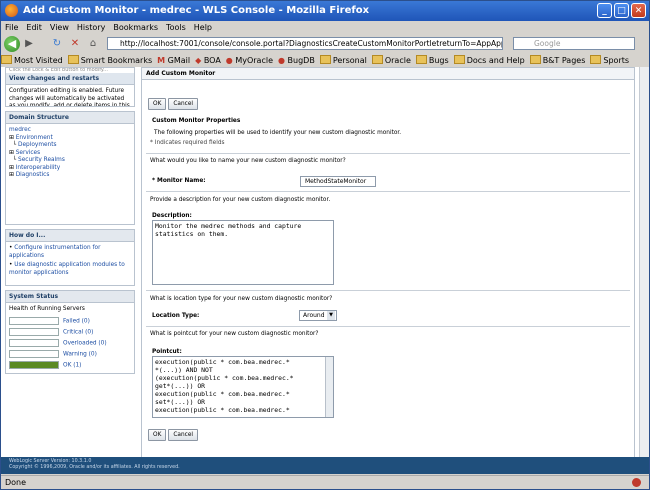 Image resolution: width=650 pixels, height=490 pixels. Describe the element at coordinates (93, 44) in the screenshot. I see `home-button: ⌂` at that location.